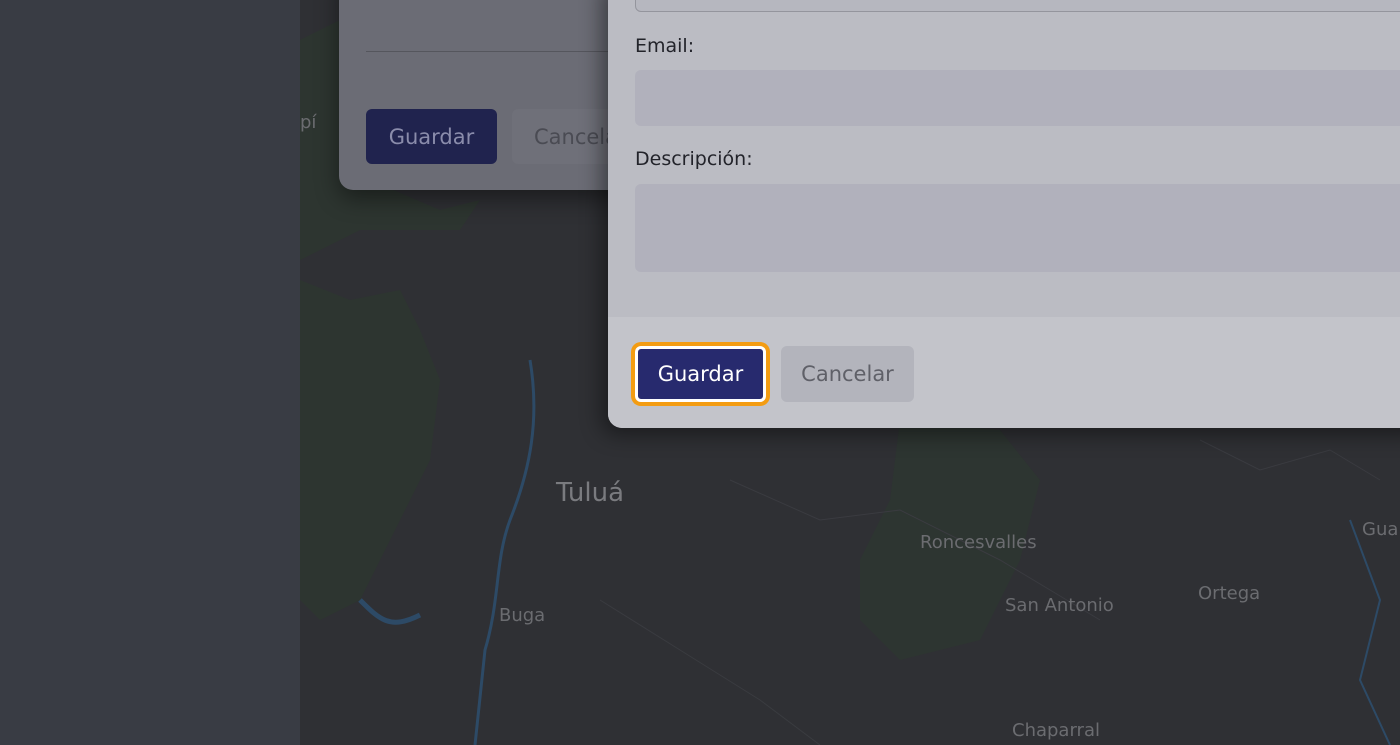  Describe the element at coordinates (1229, 593) in the screenshot. I see `map-label: Ortega` at that location.